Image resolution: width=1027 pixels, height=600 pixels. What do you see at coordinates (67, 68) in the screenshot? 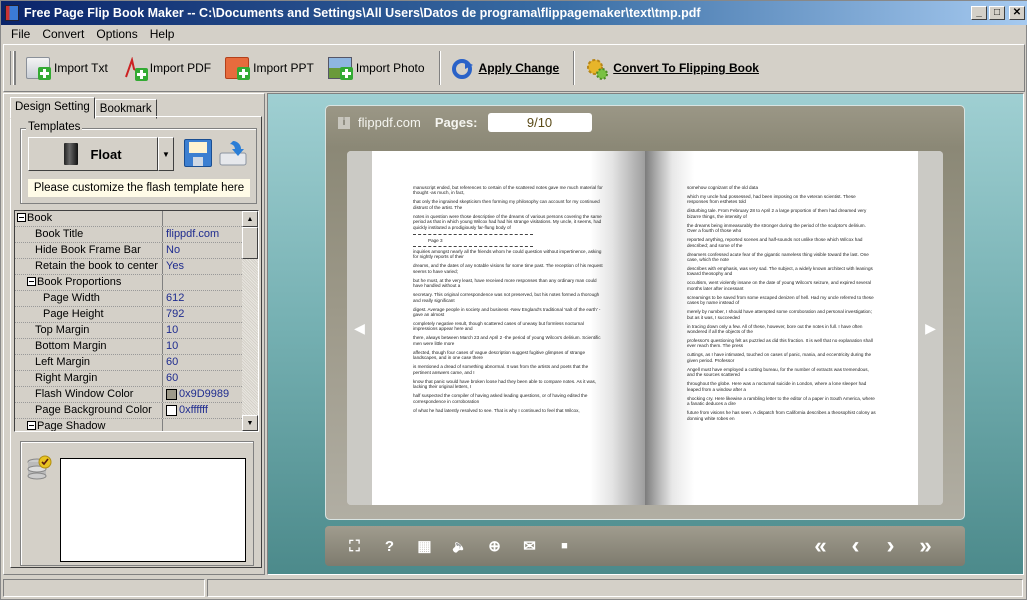
I see `import-txt-button: Import Txt` at bounding box center [67, 68].